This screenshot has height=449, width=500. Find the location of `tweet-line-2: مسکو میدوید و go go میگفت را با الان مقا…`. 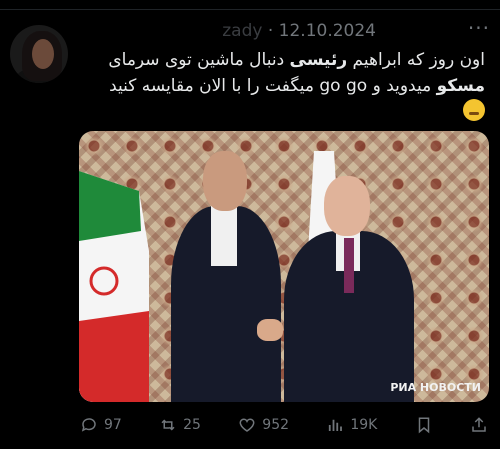

tweet-line-2: مسکو میدوید و go go میگفت را با الان مقا… is located at coordinates (285, 86).